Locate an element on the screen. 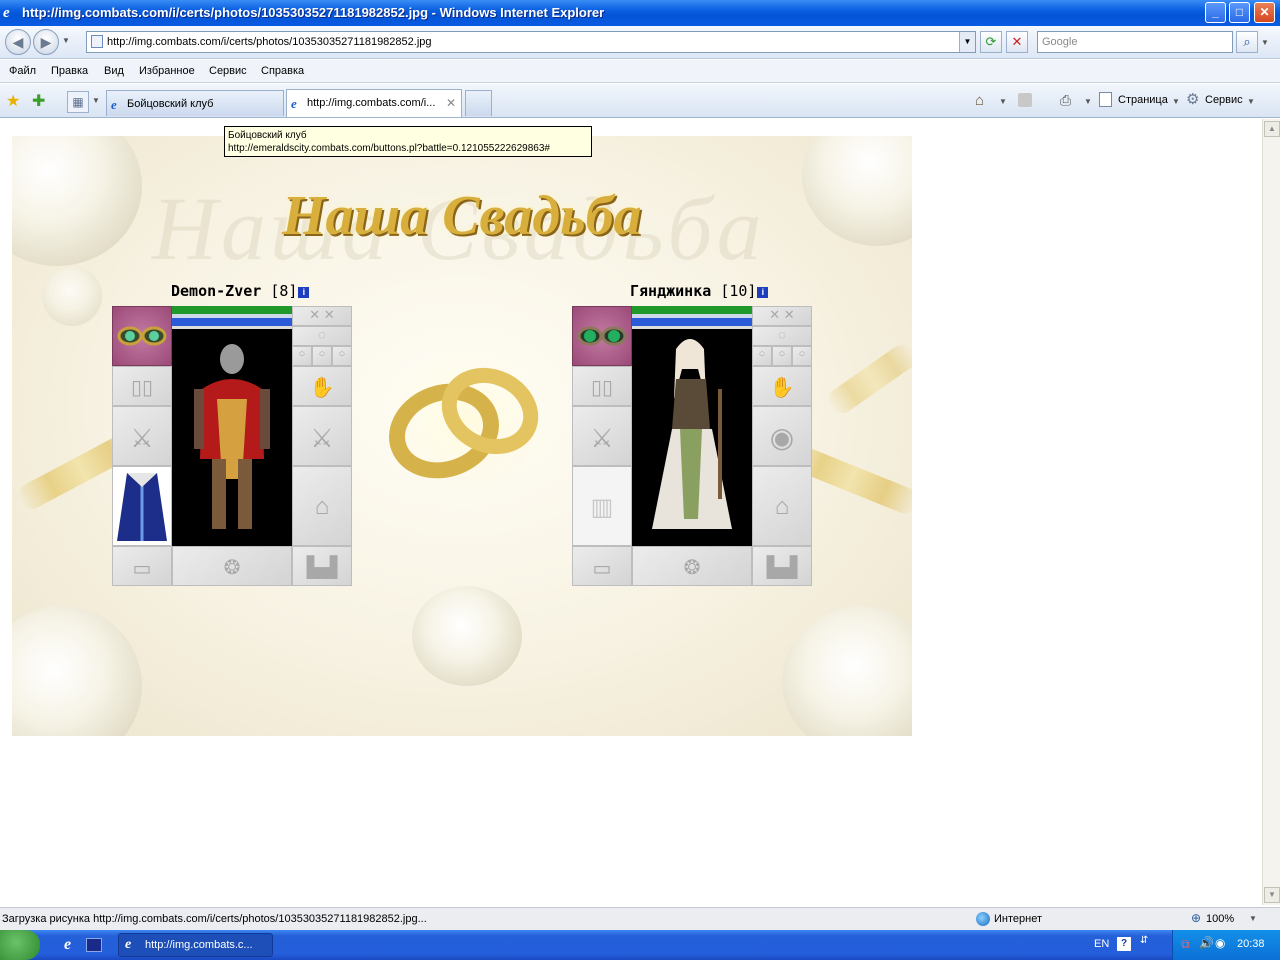 The height and width of the screenshot is (960, 1280). address-dropdown-icon: ▼ is located at coordinates (967, 42).